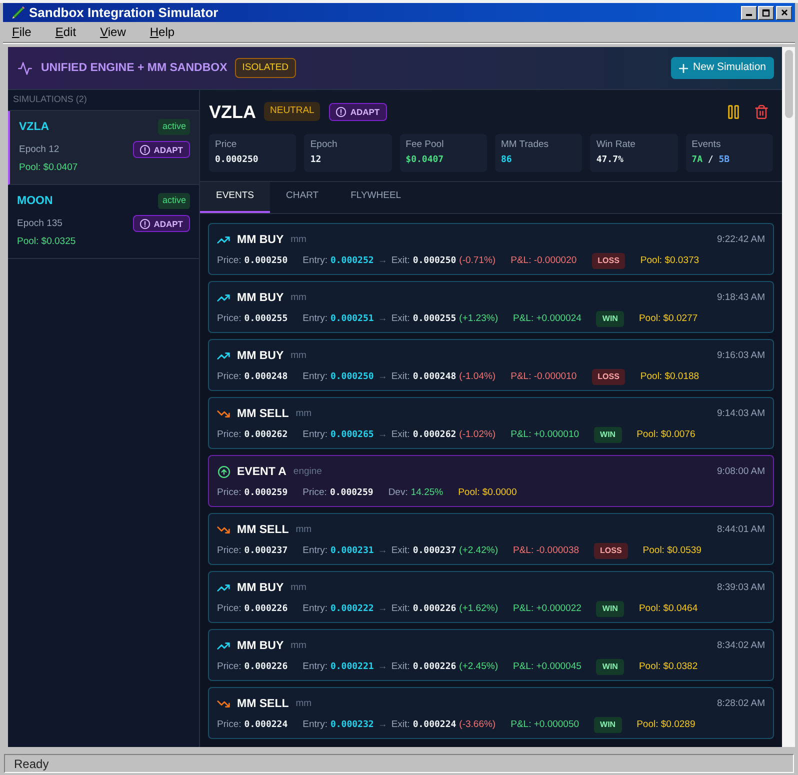 The image size is (798, 775). What do you see at coordinates (266, 551) in the screenshot?
I see `price-value: 0.000237` at bounding box center [266, 551].